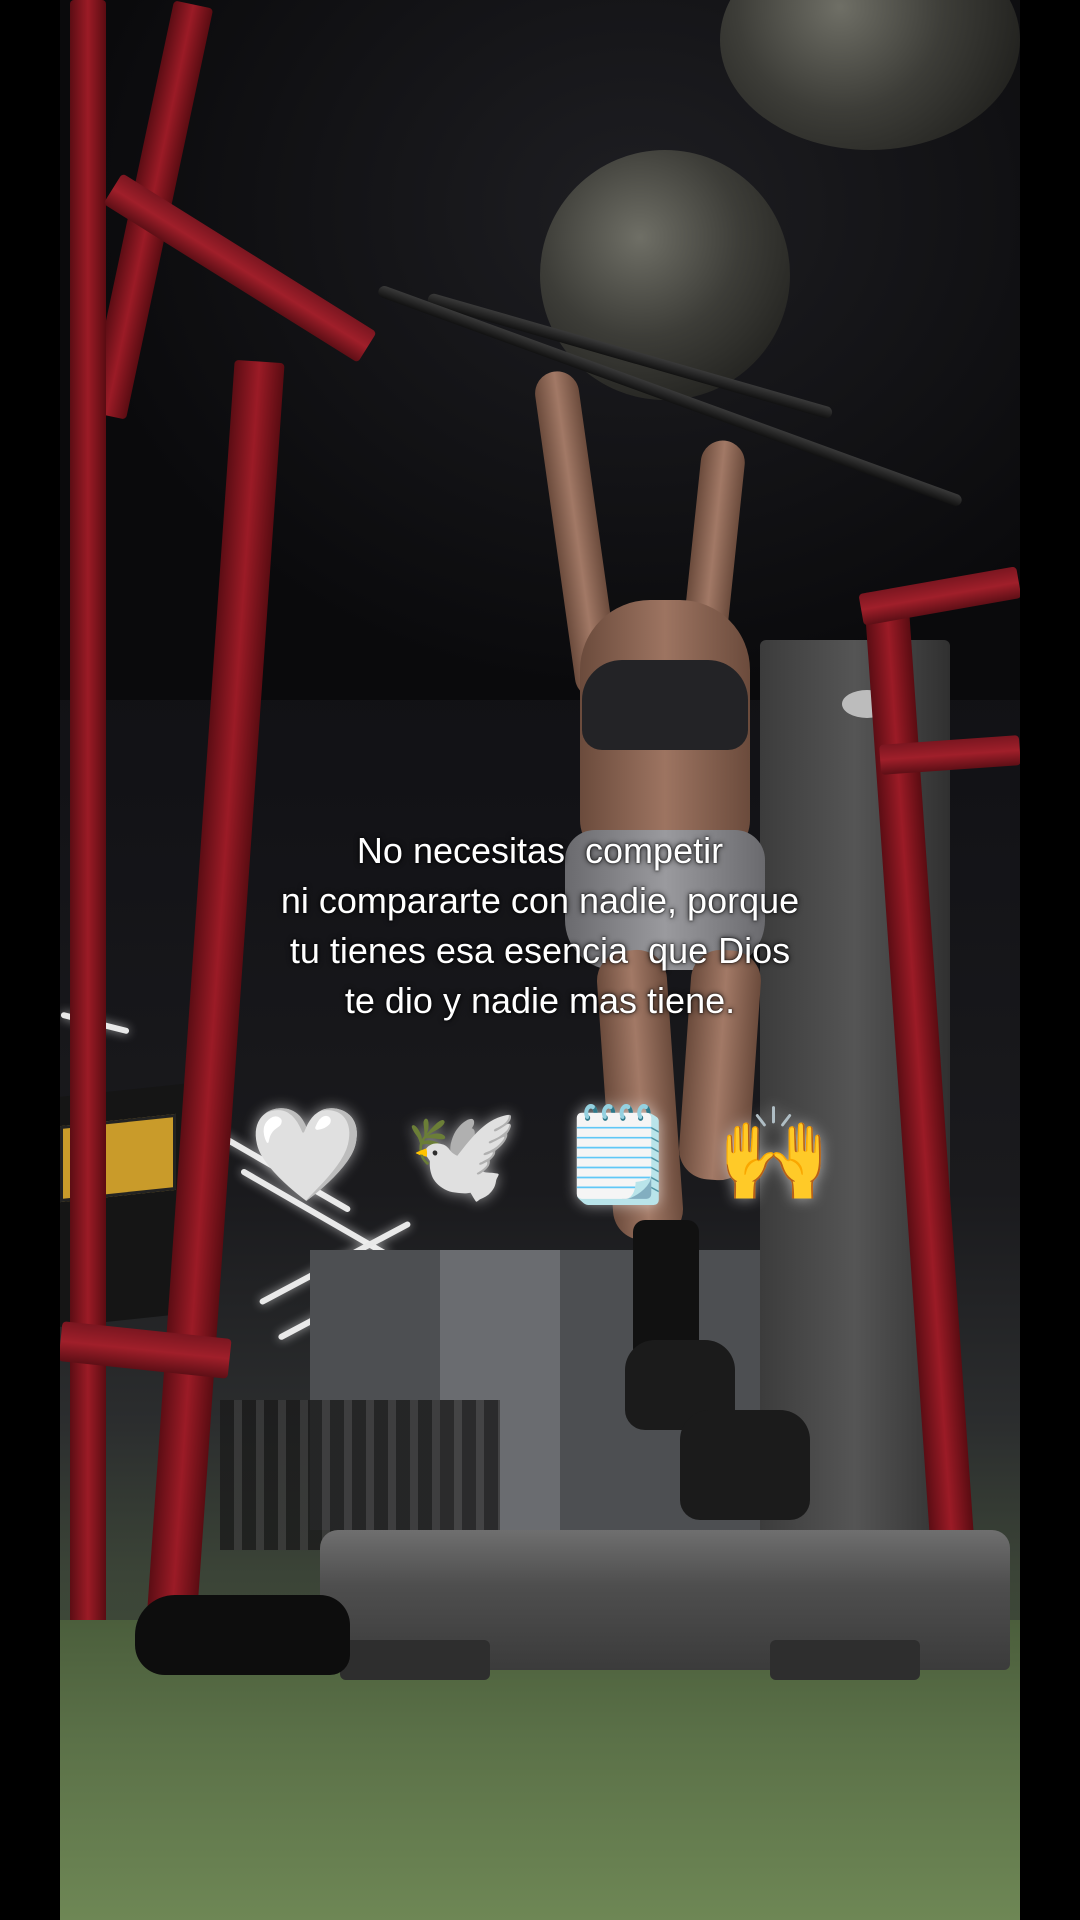 This screenshot has width=1080, height=1920. What do you see at coordinates (540, 850) in the screenshot?
I see `caption-line: No necesitas competir` at bounding box center [540, 850].